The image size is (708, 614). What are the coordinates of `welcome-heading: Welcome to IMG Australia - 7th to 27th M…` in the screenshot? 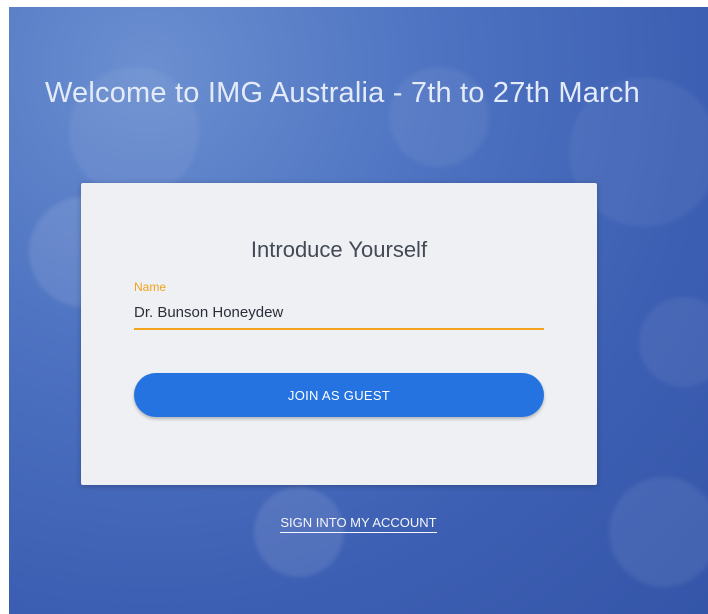 It's located at (342, 93).